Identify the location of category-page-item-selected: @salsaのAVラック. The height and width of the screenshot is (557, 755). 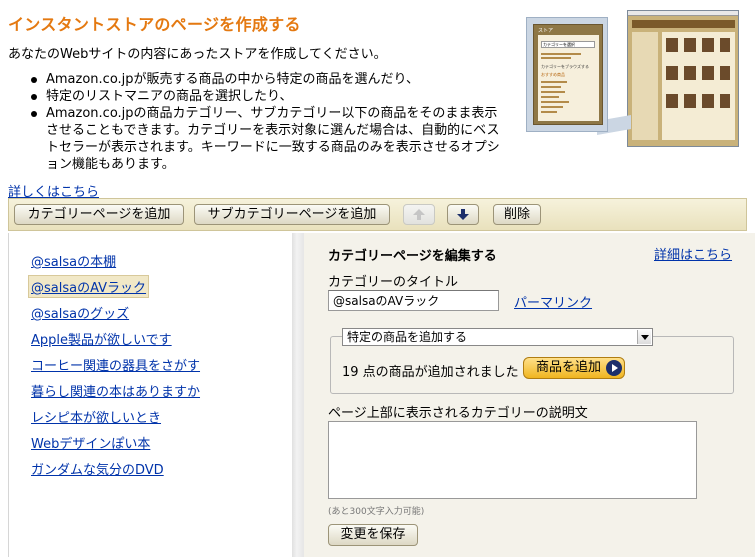
(89, 286).